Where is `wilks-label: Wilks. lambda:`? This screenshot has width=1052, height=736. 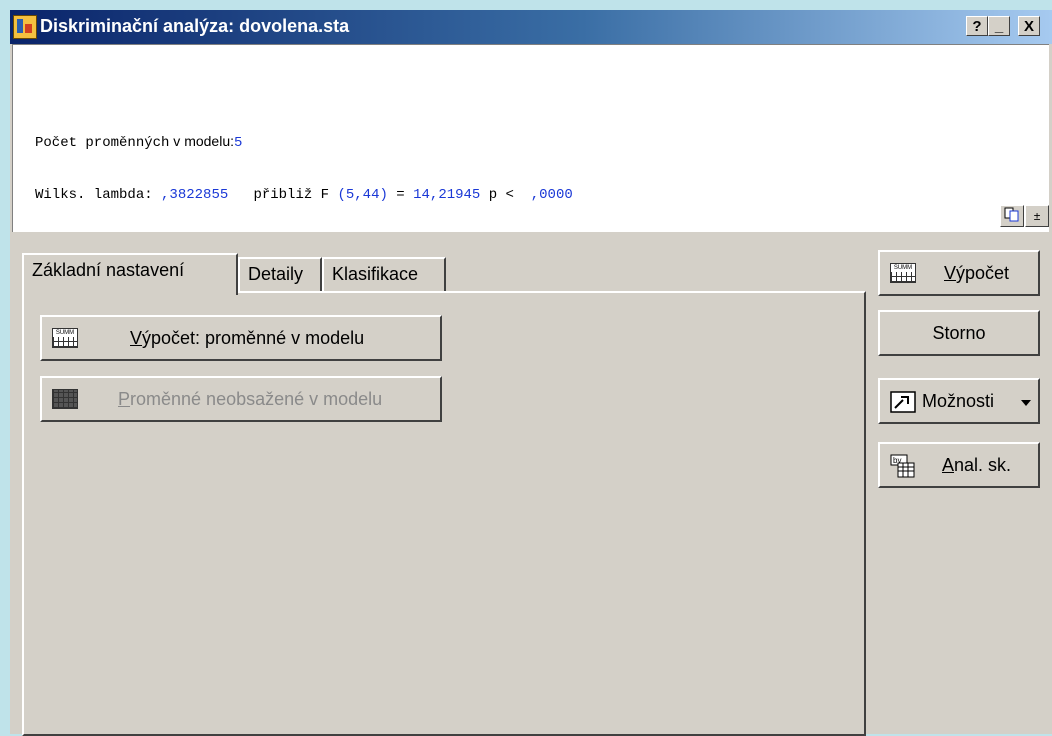 wilks-label: Wilks. lambda: is located at coordinates (98, 195).